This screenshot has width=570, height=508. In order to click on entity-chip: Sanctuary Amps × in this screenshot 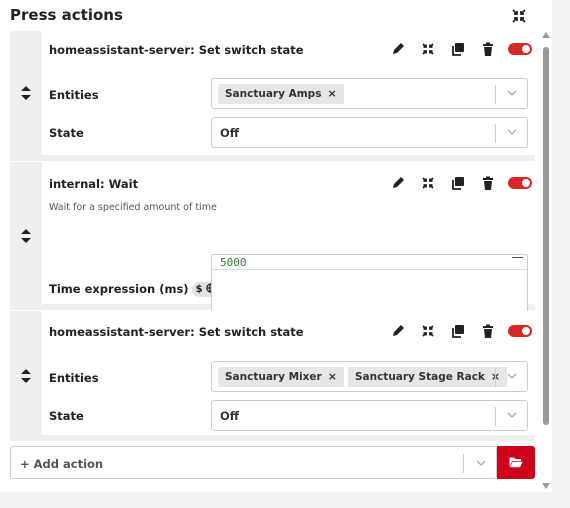, I will do `click(281, 94)`.